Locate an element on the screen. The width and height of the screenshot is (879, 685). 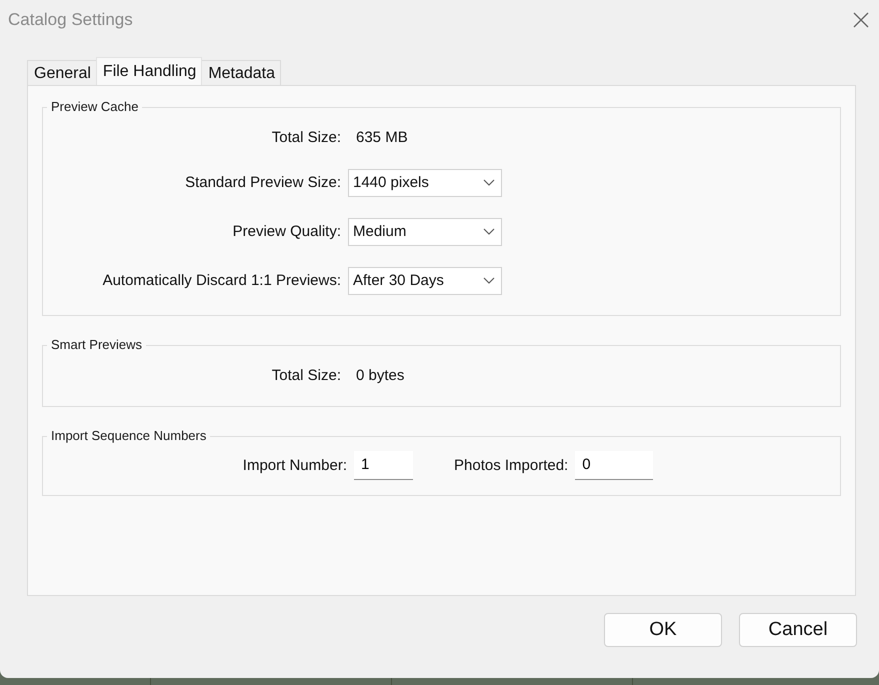
dialog-button: OK is located at coordinates (663, 630).